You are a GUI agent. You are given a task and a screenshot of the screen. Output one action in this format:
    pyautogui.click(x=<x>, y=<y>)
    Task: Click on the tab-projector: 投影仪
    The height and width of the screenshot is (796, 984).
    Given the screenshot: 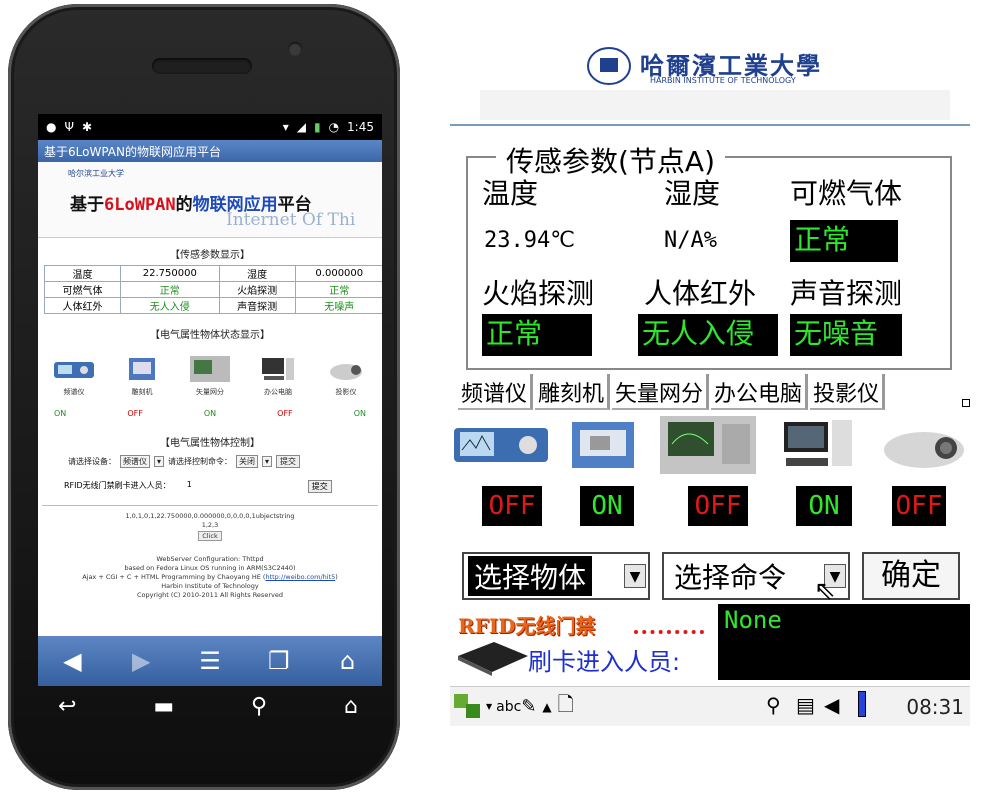 What is the action you would take?
    pyautogui.click(x=848, y=392)
    